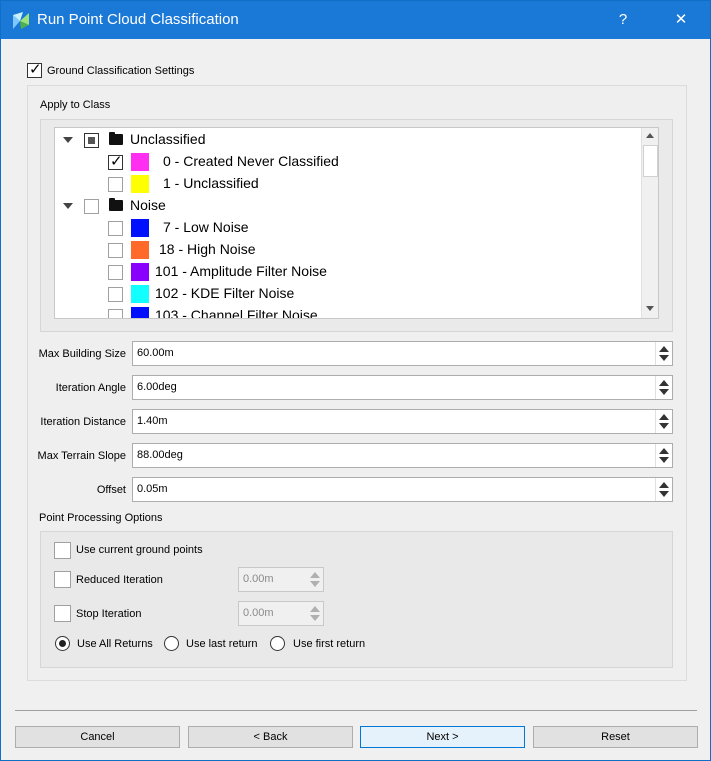 This screenshot has width=711, height=761. I want to click on tree-item-label: 101 - Amplitude Filter Noise, so click(241, 271).